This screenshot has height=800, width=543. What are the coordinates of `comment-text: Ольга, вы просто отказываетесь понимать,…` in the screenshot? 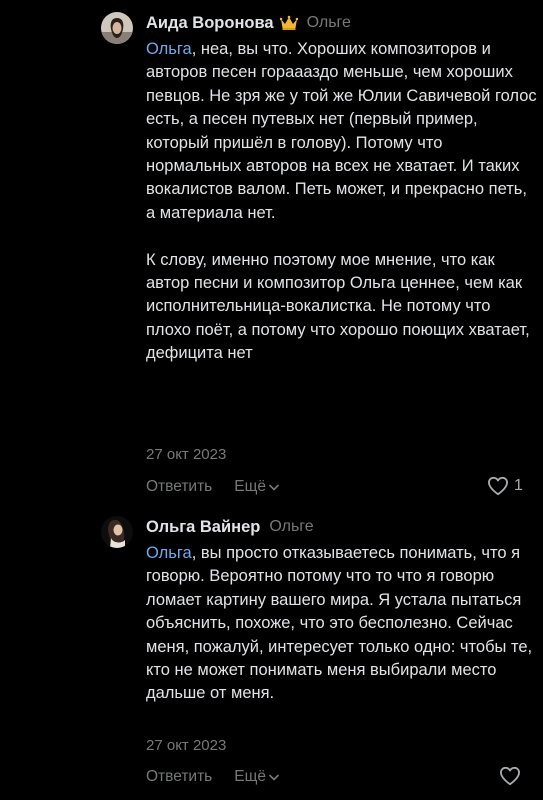 It's located at (342, 624).